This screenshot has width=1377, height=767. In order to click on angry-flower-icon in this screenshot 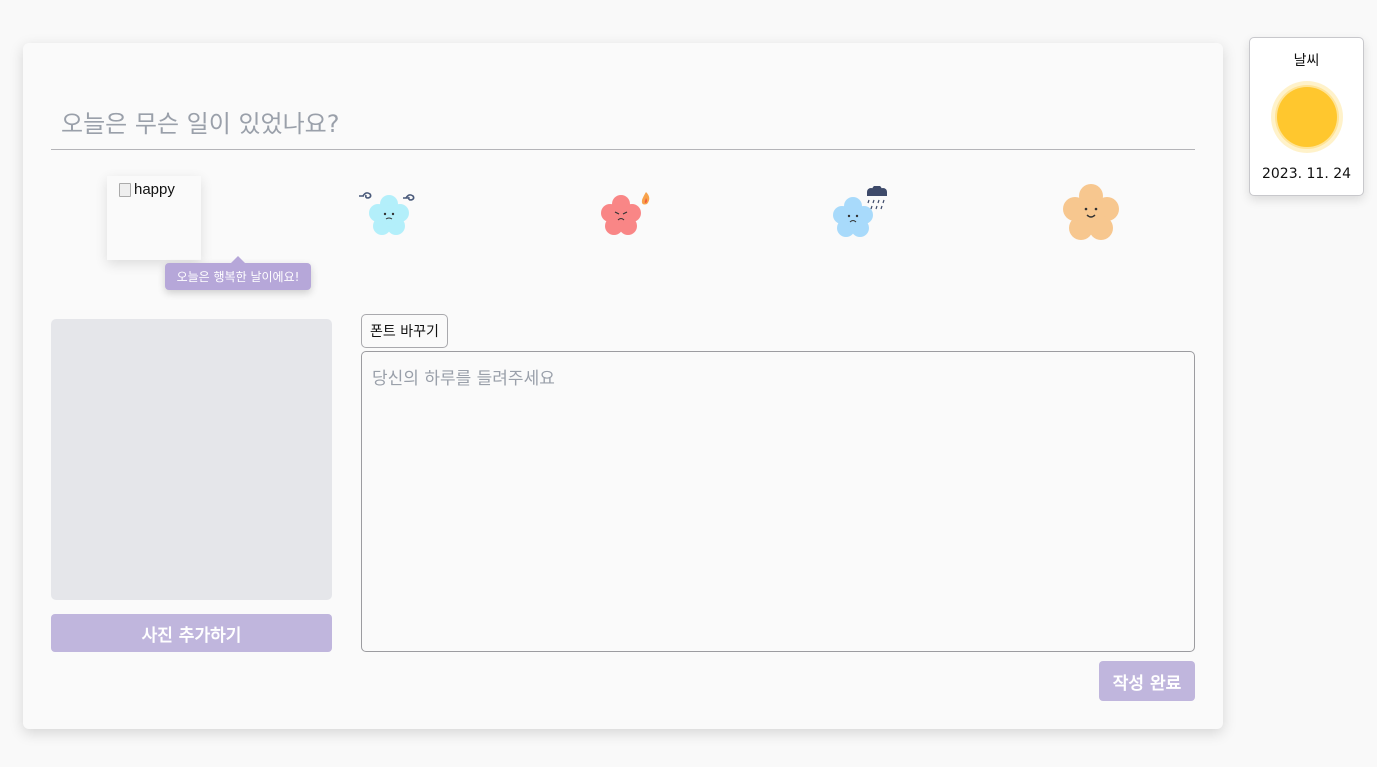, I will do `click(625, 213)`.